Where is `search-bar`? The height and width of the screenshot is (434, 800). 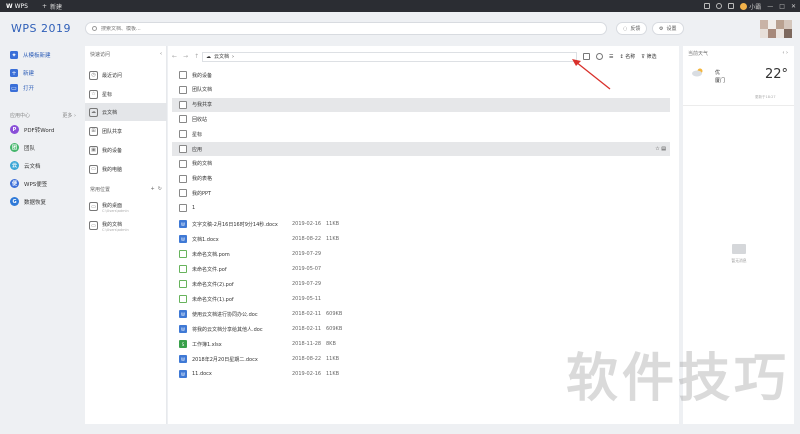
search-bar is located at coordinates (346, 28).